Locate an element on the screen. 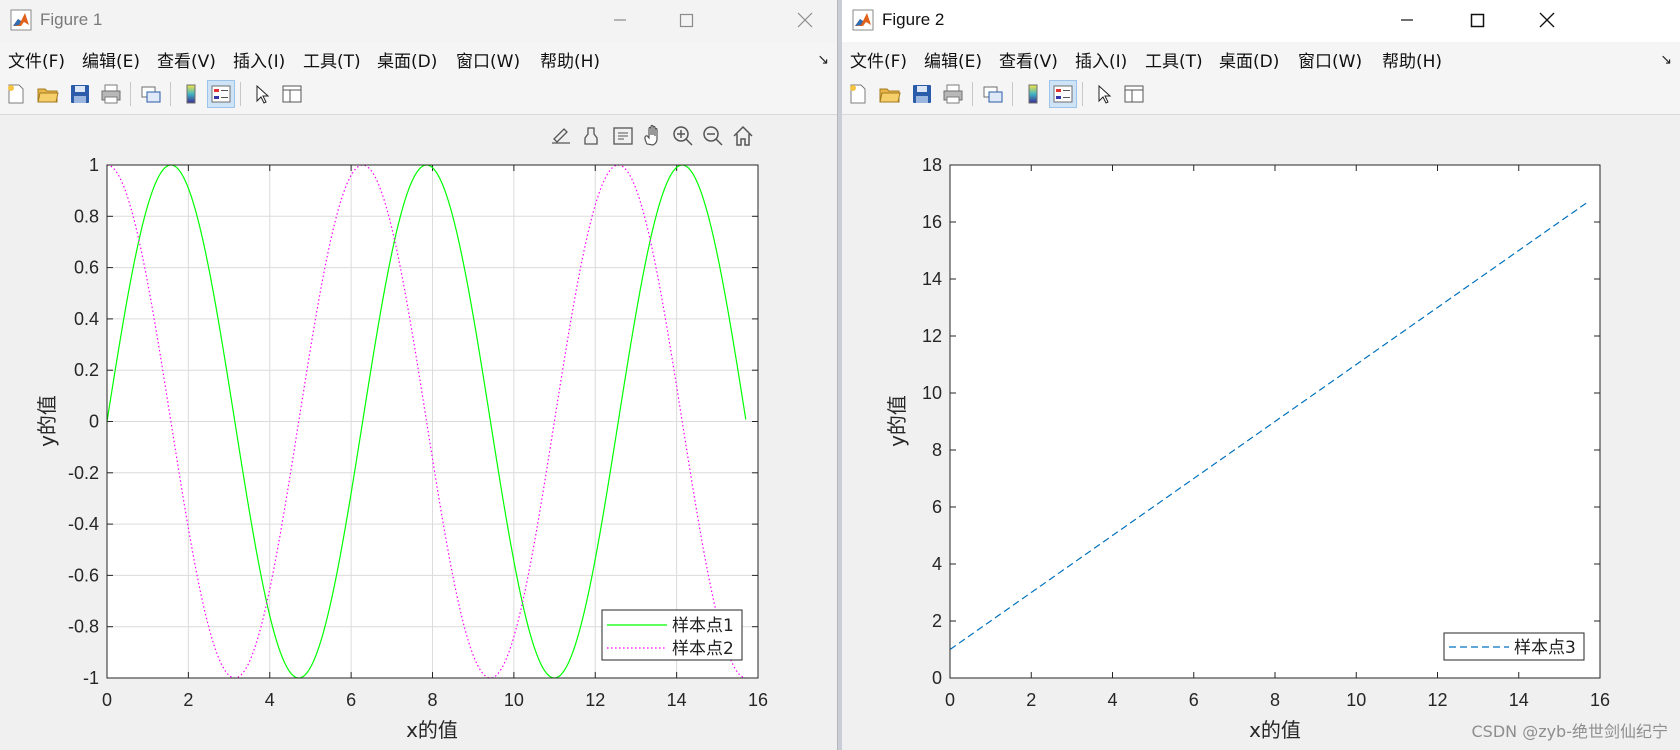  y-tick-label: 10 is located at coordinates (932, 393).